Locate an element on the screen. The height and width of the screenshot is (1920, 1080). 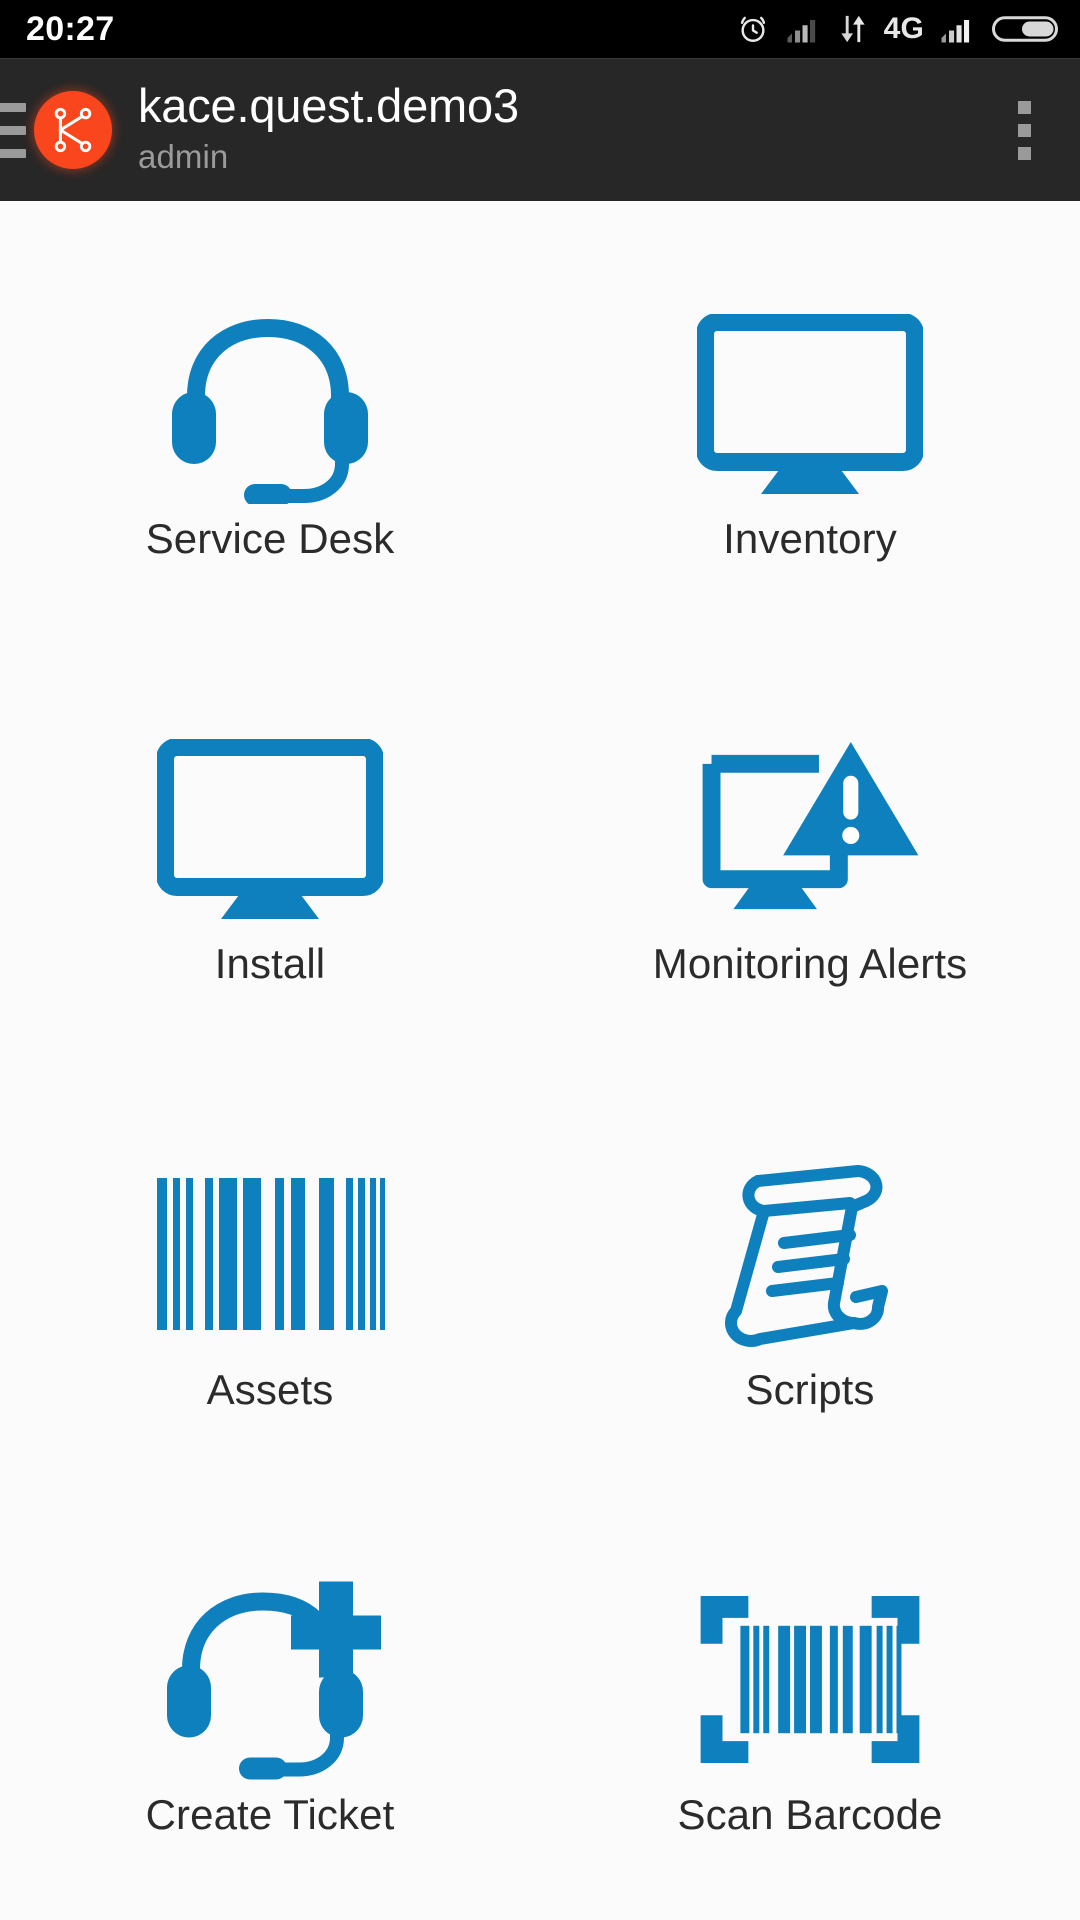
app-bar-titles: kace.quest.demo3 admin is located at coordinates (565, 129).